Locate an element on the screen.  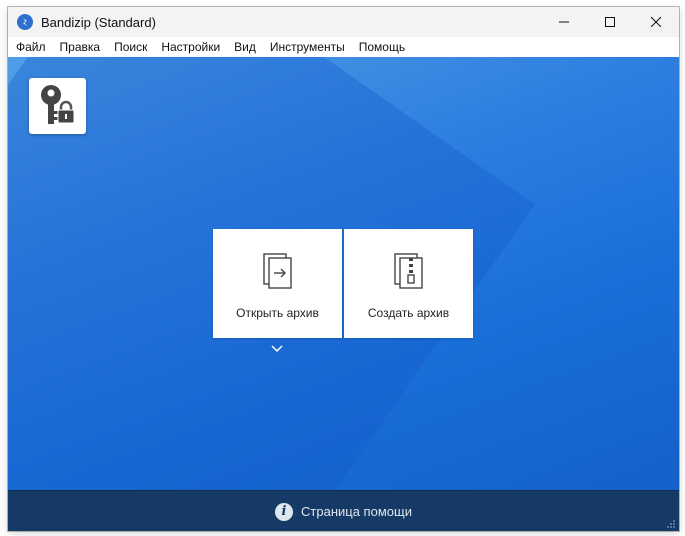
window-controls is located at coordinates (610, 22).